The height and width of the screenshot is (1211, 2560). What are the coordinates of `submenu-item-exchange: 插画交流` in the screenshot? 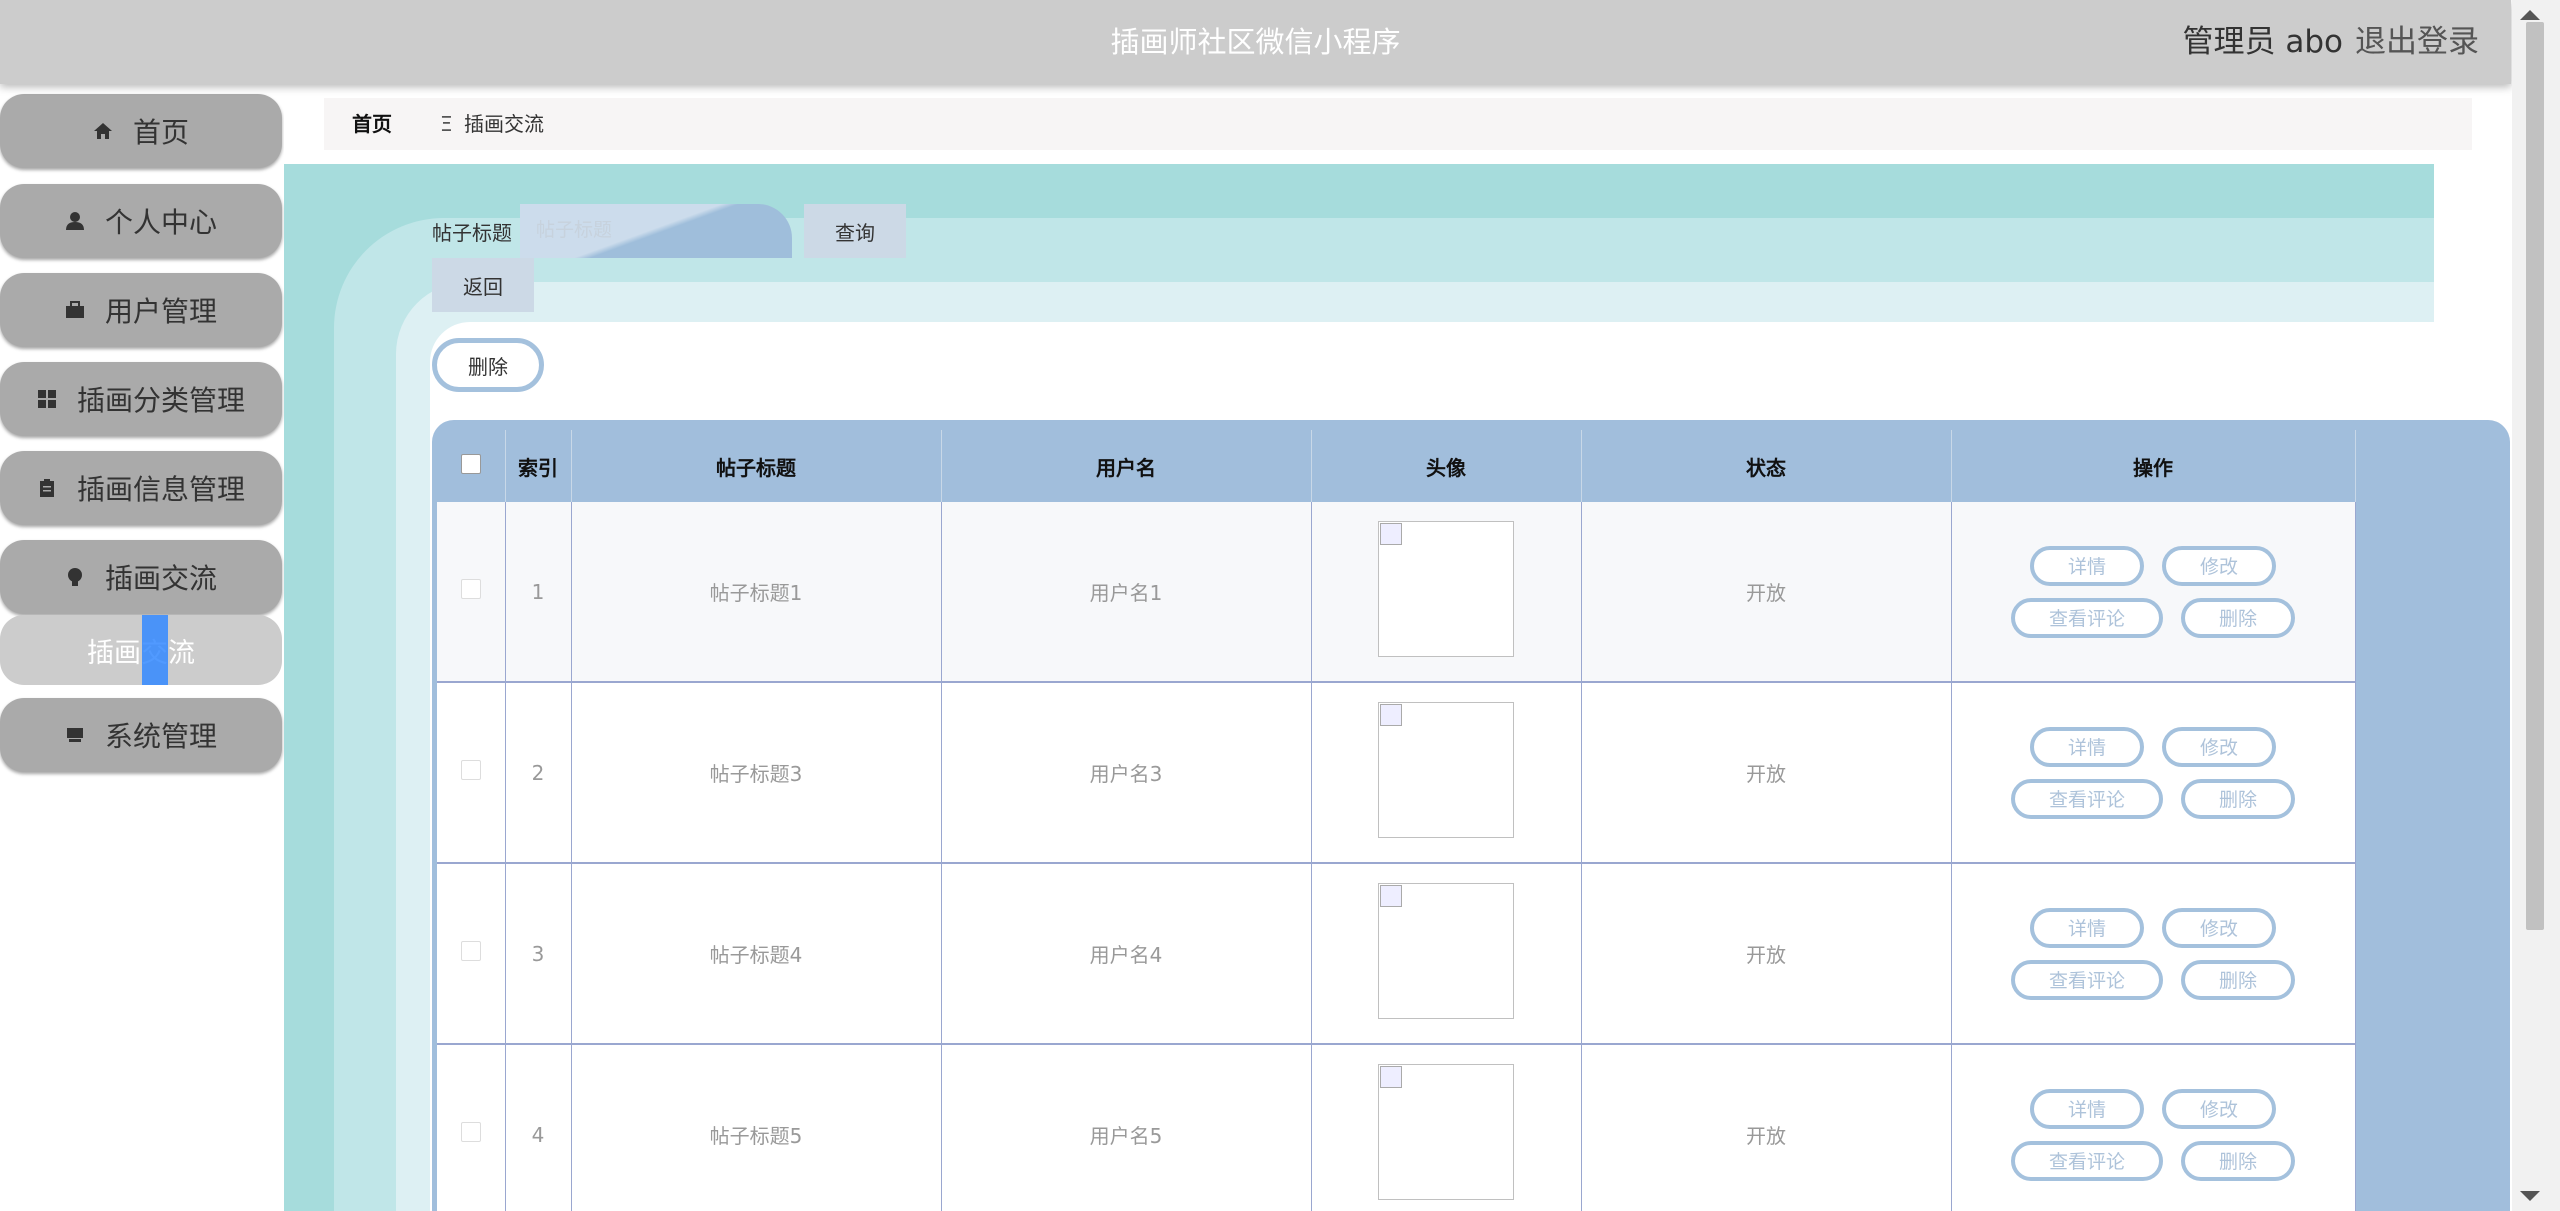 It's located at (141, 650).